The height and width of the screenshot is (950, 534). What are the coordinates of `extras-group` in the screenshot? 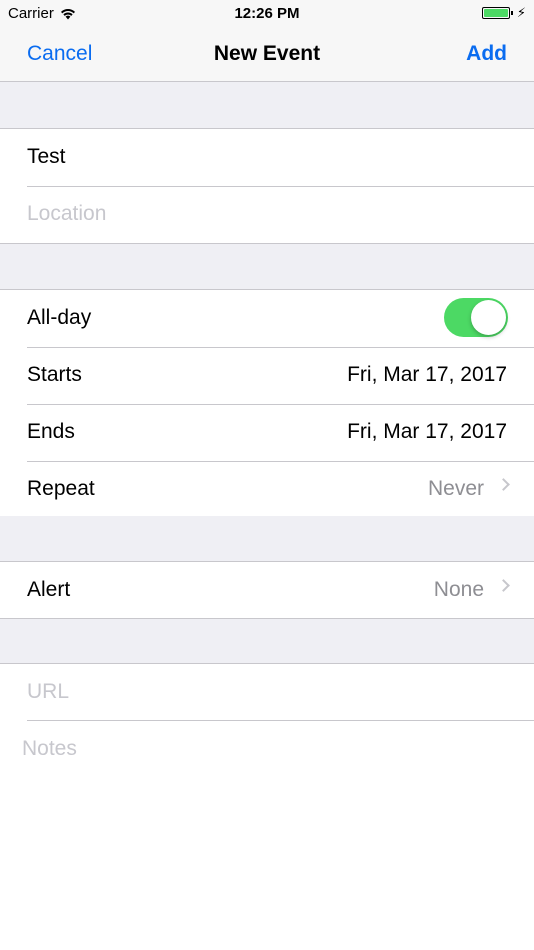 It's located at (267, 692).